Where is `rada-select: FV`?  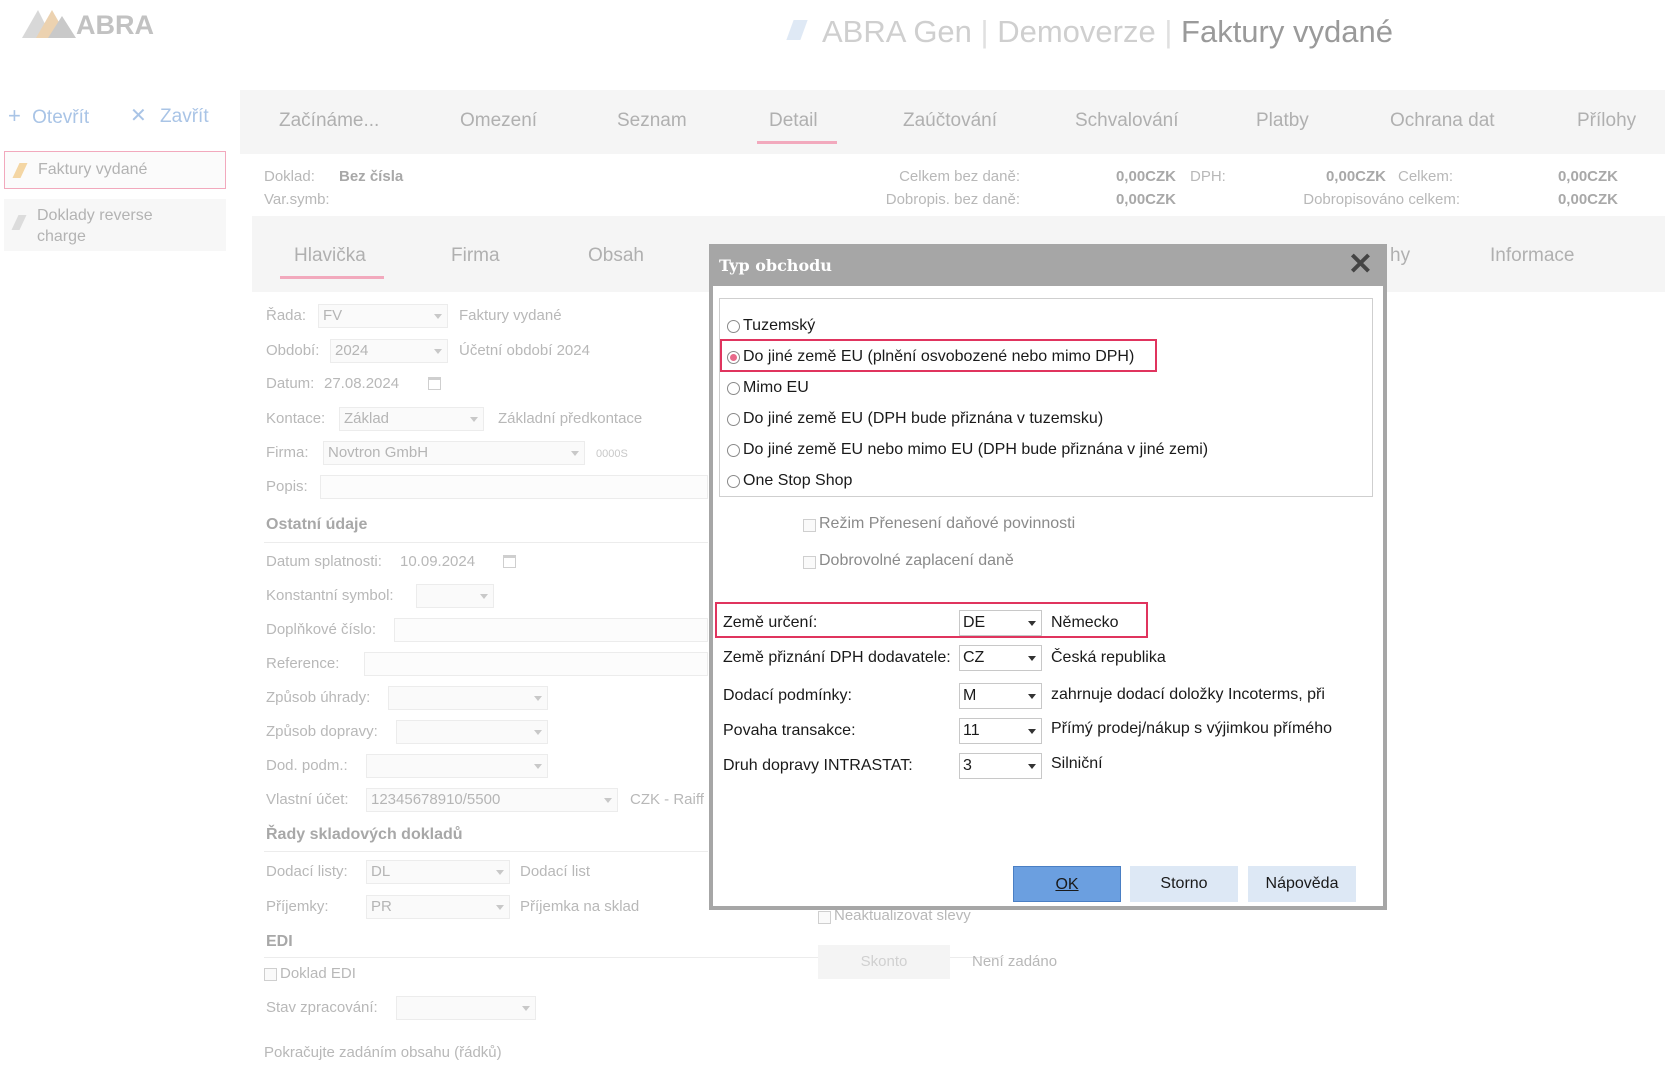
rada-select: FV is located at coordinates (383, 316).